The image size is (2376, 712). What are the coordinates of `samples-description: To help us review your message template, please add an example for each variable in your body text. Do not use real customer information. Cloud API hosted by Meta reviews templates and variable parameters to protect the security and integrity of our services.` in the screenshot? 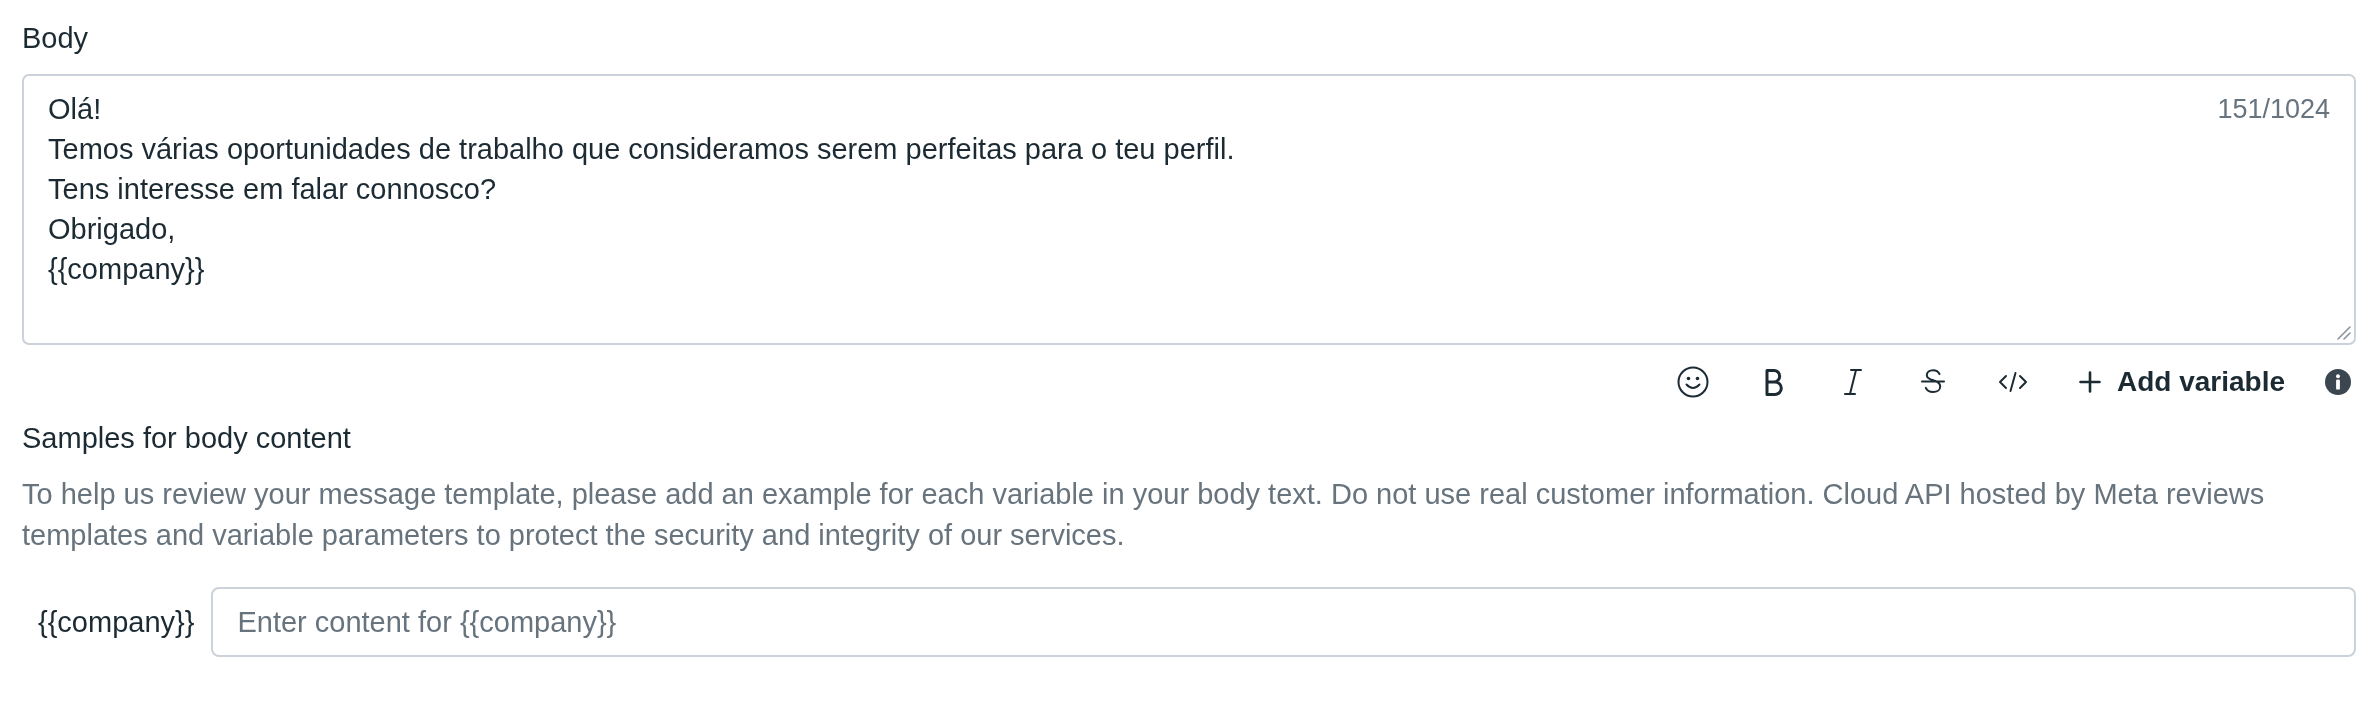 It's located at (1144, 515).